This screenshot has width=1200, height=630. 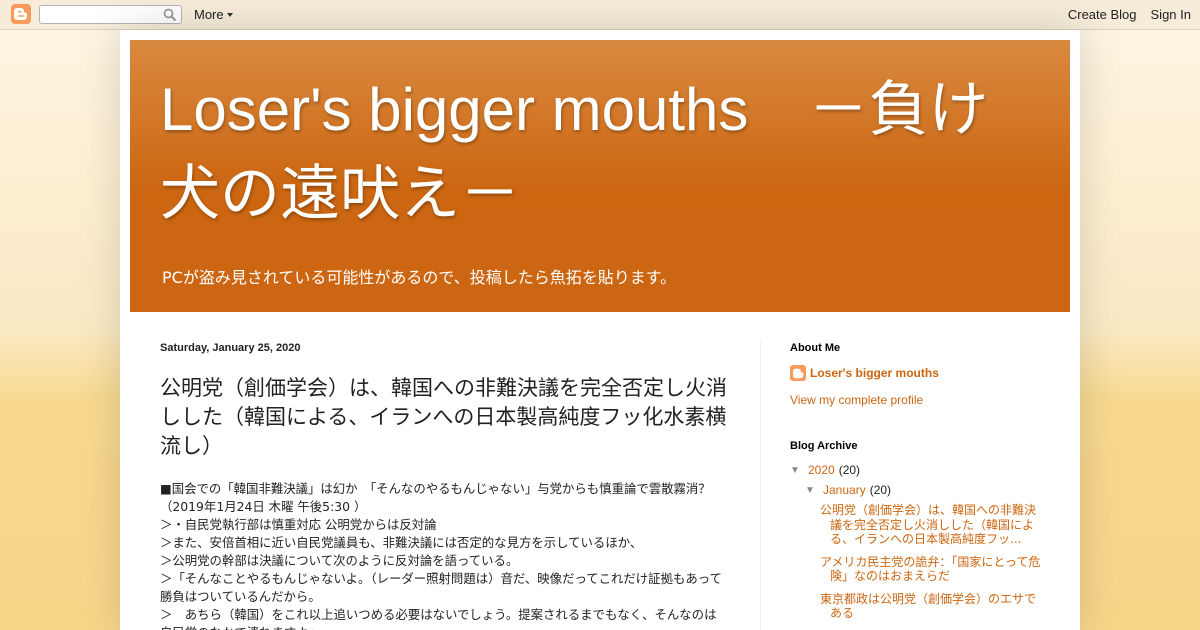 I want to click on more-menu-button: More, so click(x=213, y=14).